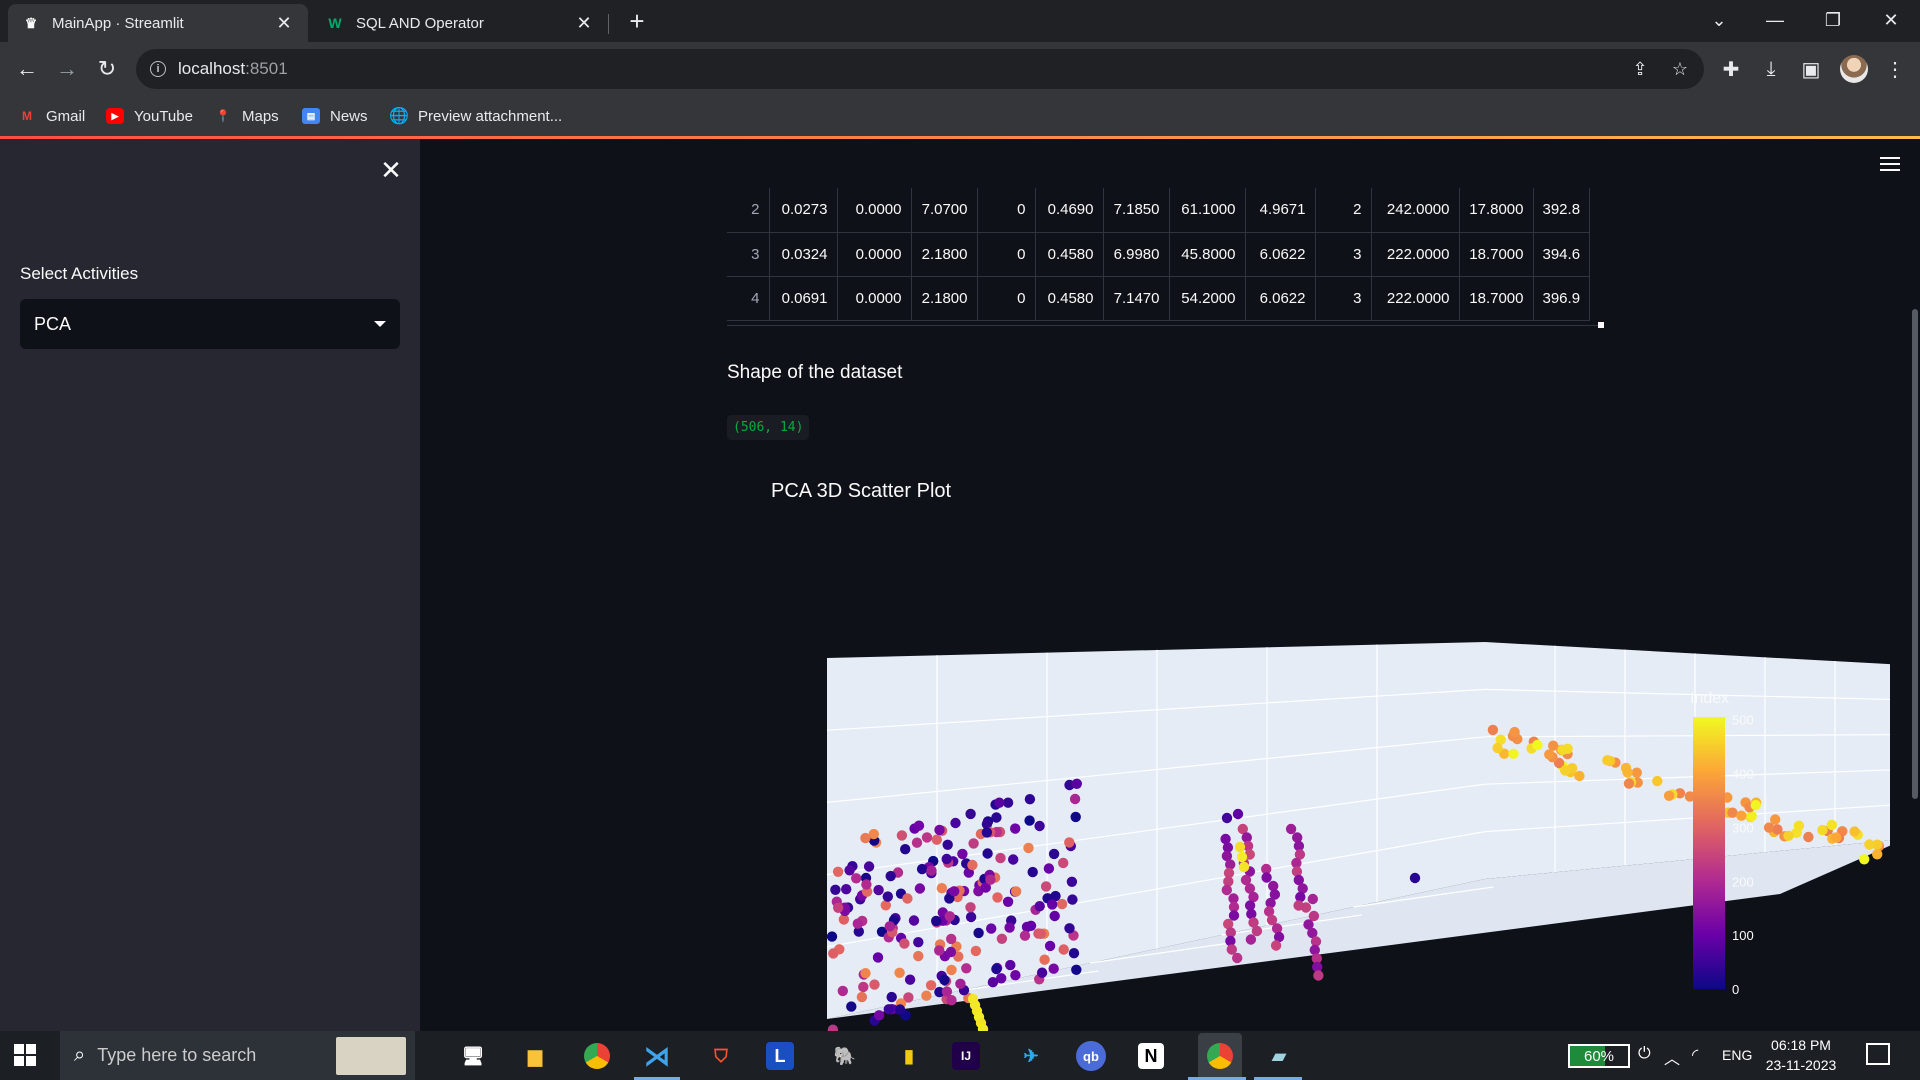 The width and height of the screenshot is (1920, 1080). I want to click on row-index-cell: 4, so click(748, 298).